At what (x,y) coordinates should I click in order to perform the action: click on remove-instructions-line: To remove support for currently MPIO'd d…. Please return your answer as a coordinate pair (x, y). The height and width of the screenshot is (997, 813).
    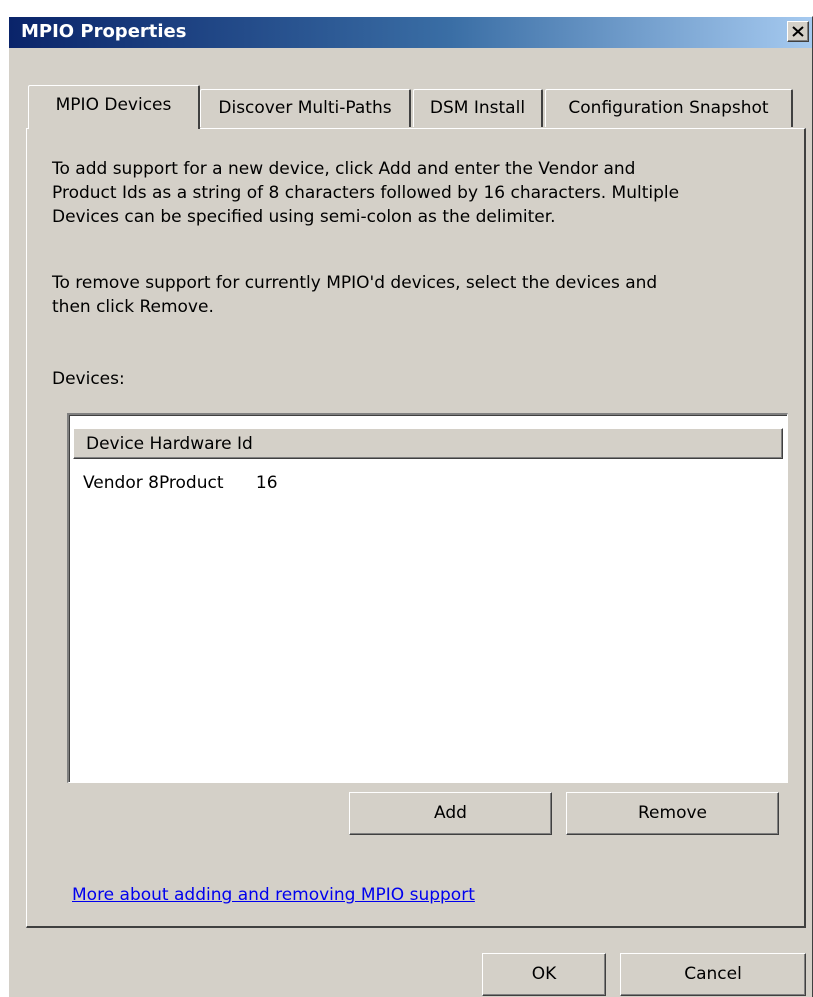
    Looking at the image, I should click on (355, 283).